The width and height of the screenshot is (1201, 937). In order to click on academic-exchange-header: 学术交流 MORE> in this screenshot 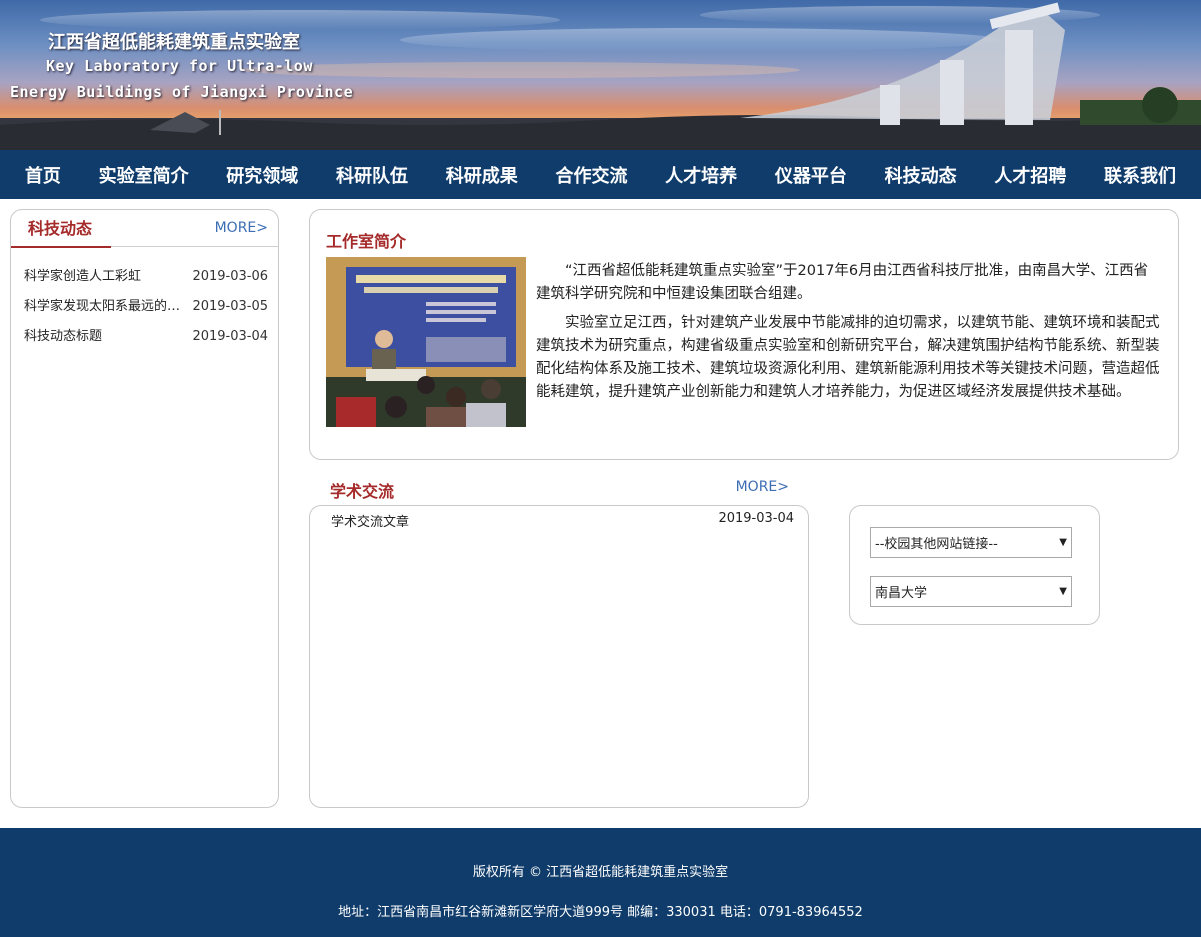, I will do `click(559, 488)`.